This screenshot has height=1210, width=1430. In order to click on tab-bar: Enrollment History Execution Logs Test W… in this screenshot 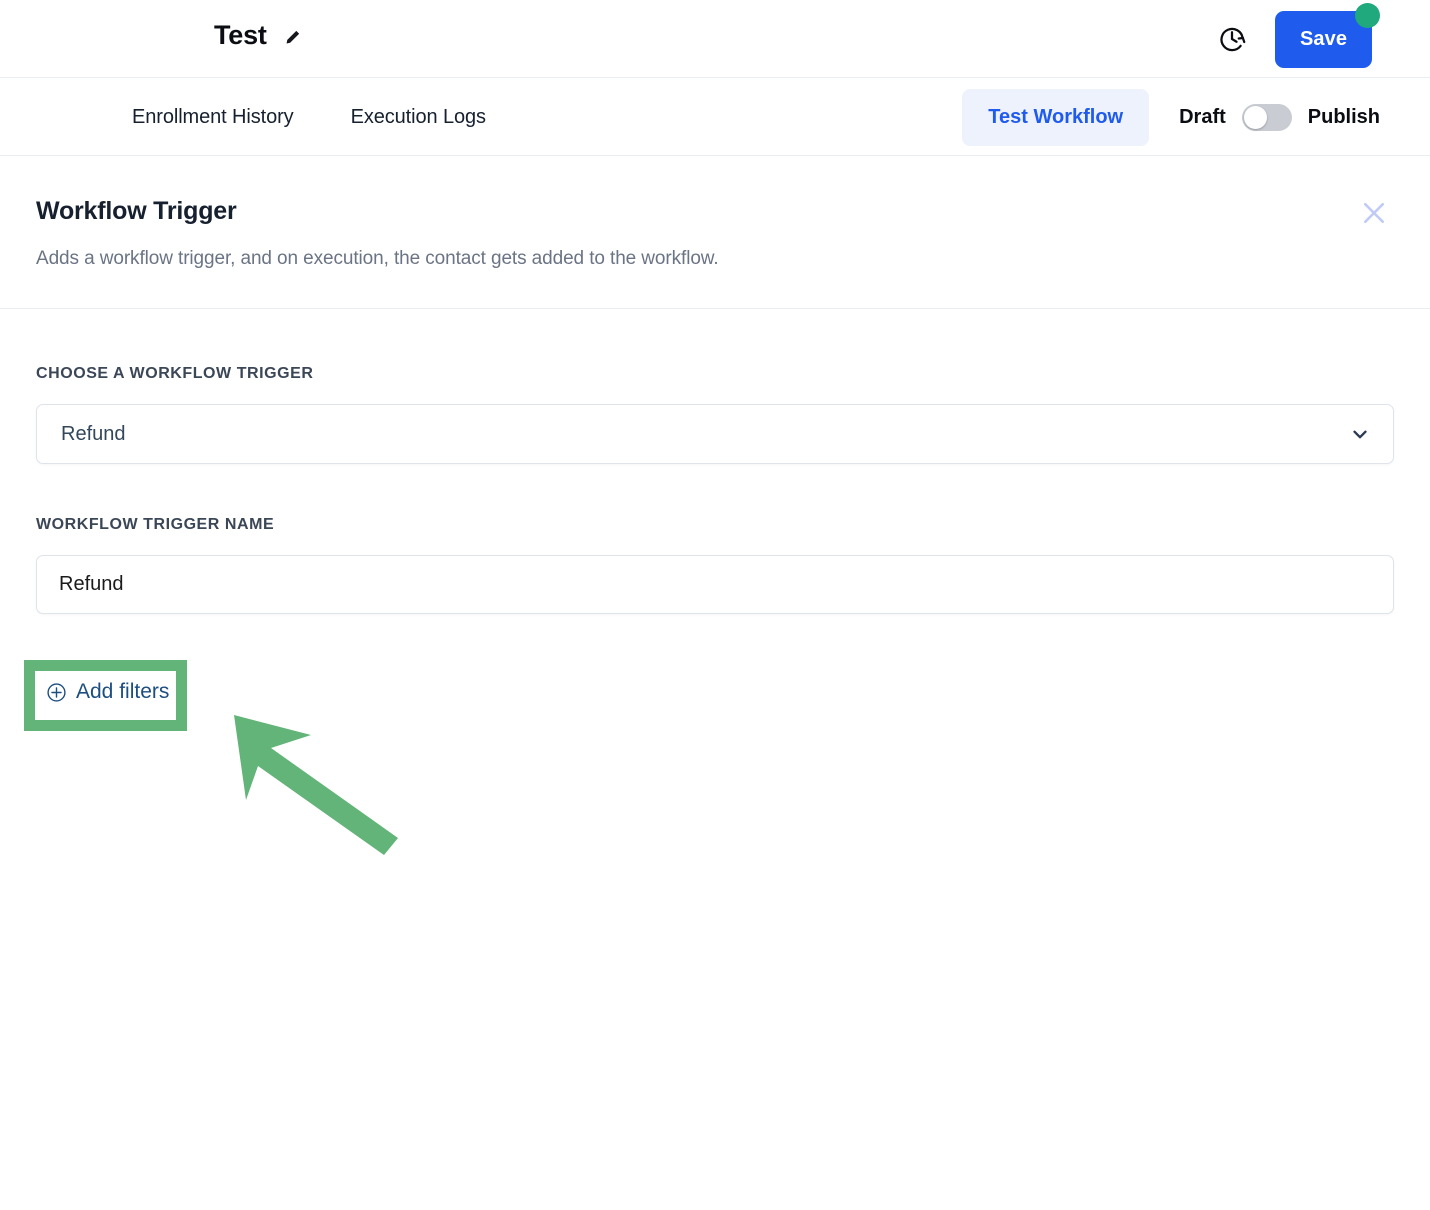, I will do `click(715, 117)`.